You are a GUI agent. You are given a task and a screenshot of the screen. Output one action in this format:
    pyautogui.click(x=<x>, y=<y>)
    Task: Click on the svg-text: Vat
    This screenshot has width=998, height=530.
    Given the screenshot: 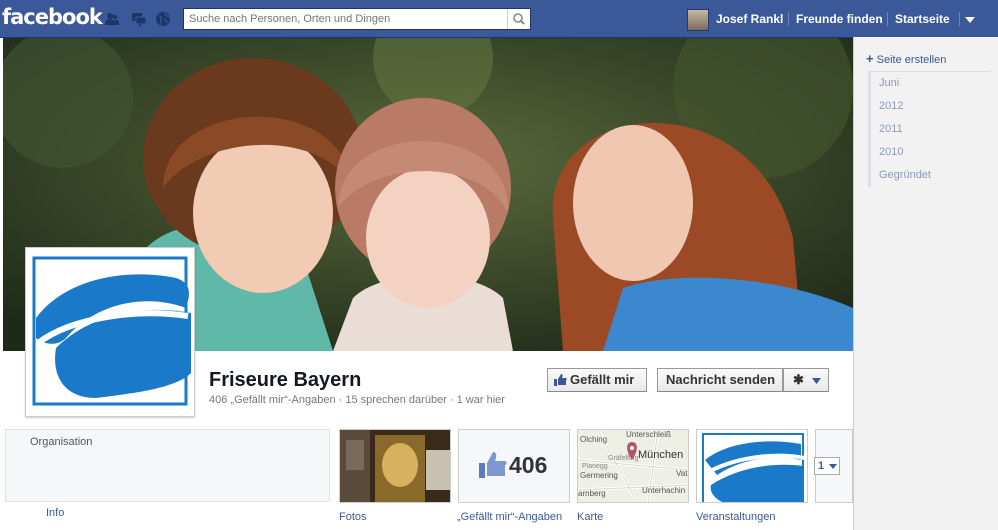 What is the action you would take?
    pyautogui.click(x=682, y=473)
    